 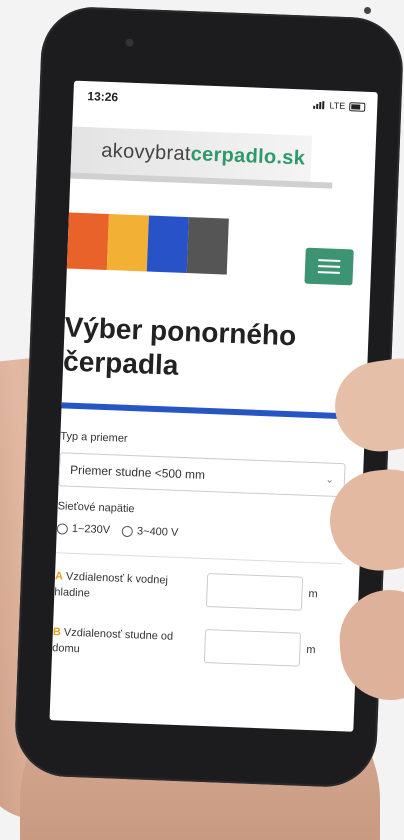 I want to click on voltage-option-400v: 3~400 V, so click(x=150, y=532).